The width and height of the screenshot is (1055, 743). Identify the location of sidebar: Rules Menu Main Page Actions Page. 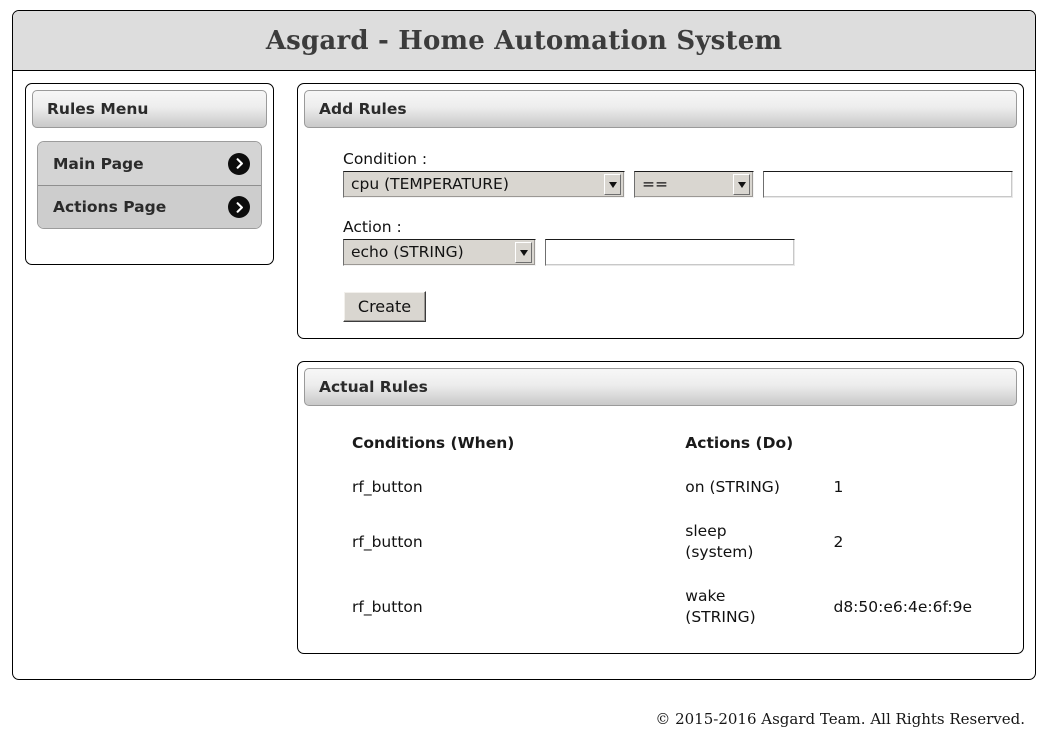
(149, 174).